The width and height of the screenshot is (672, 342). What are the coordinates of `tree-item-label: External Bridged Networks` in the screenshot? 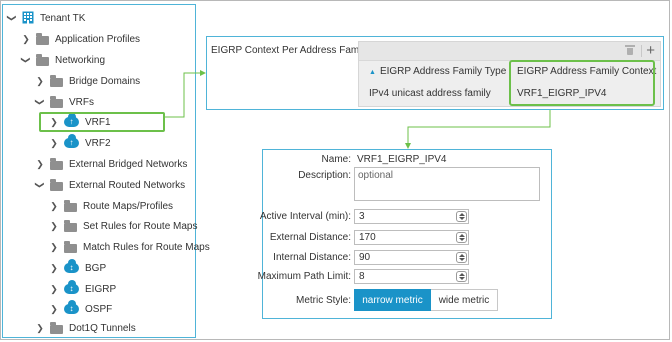 It's located at (128, 164).